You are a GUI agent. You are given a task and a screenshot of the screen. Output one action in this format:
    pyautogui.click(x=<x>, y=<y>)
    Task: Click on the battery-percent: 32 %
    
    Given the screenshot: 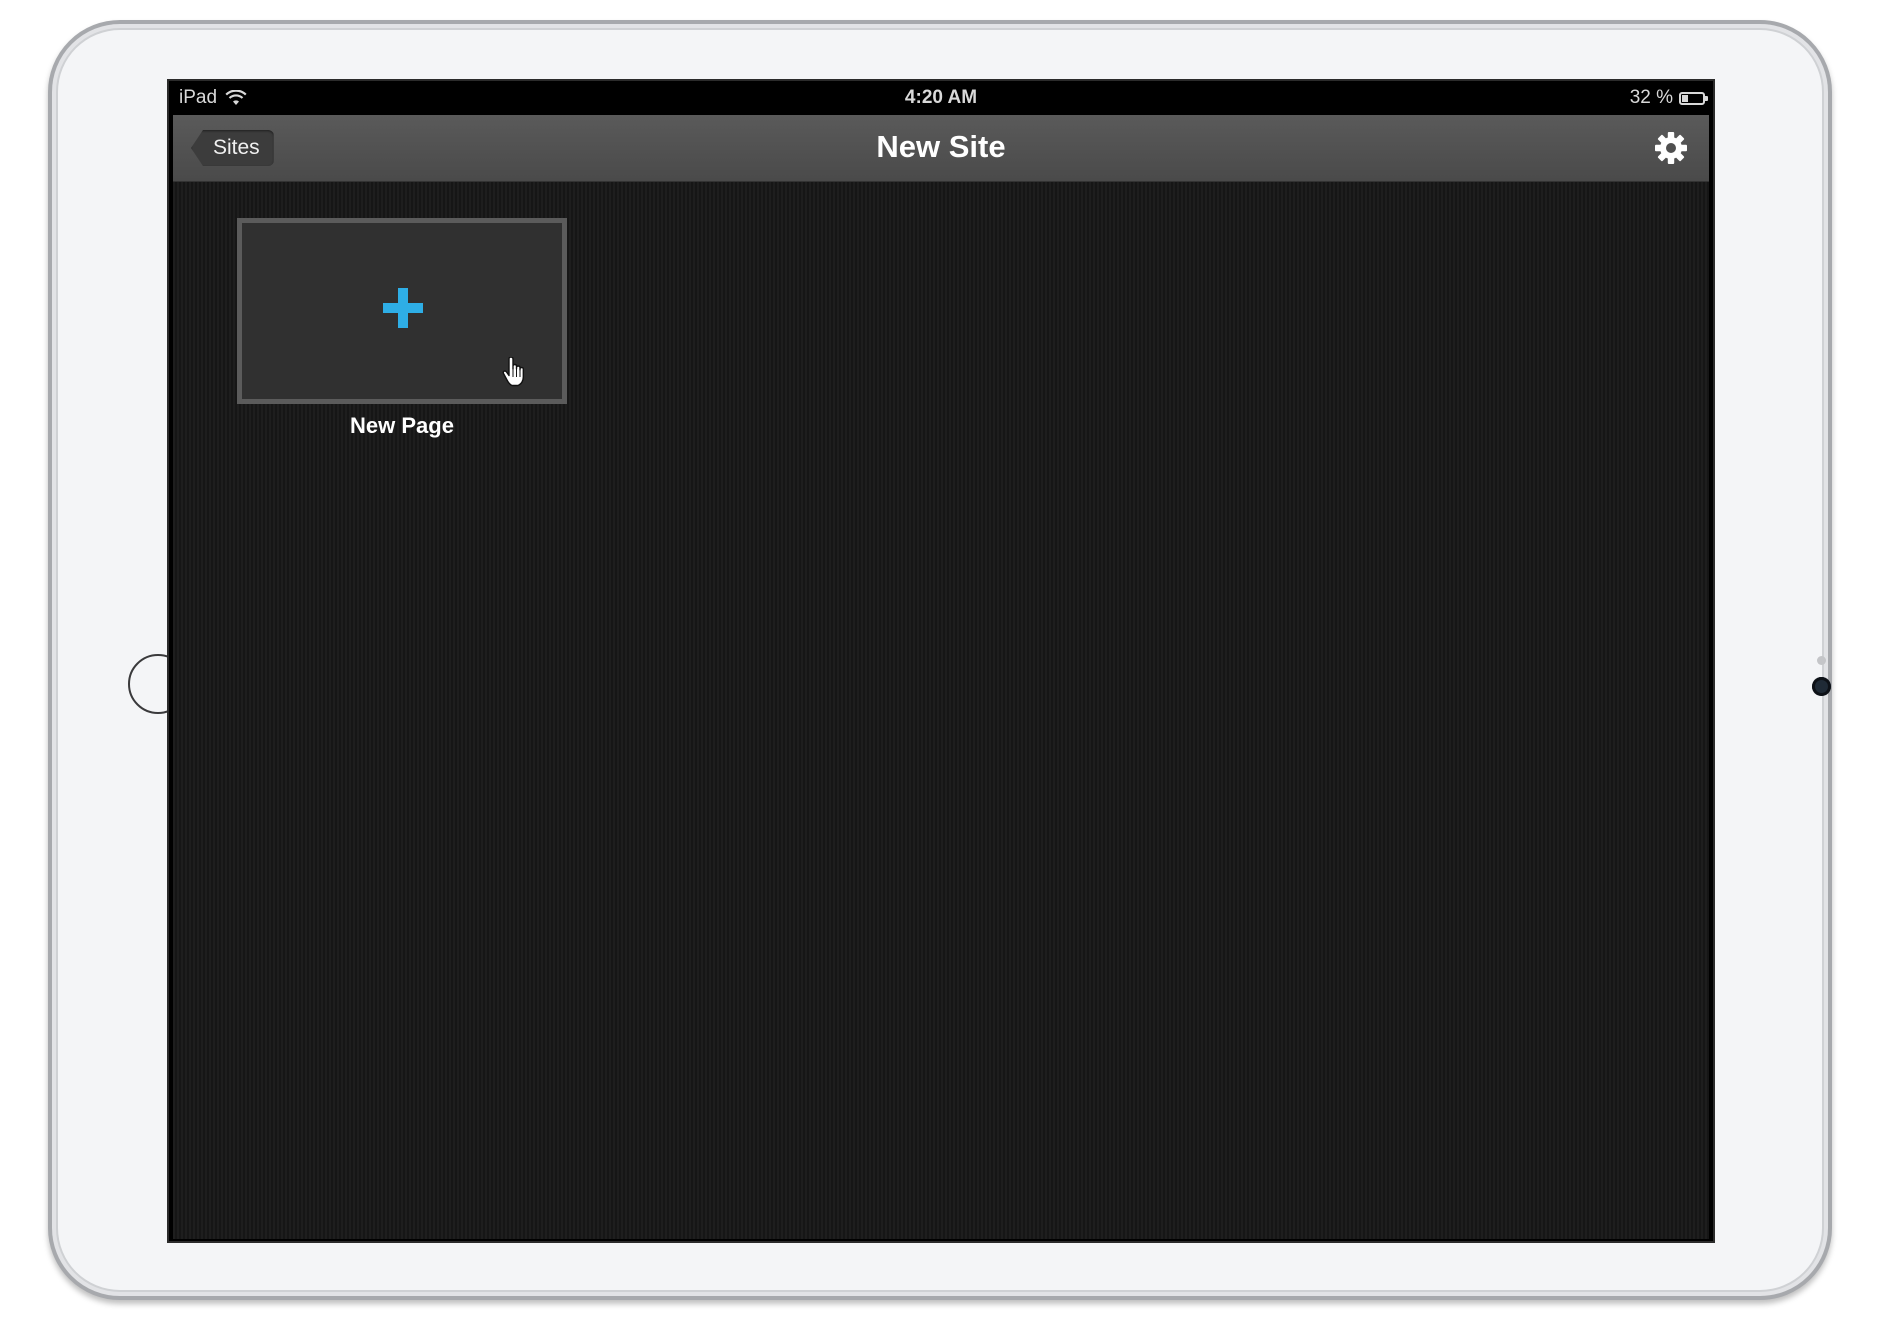 What is the action you would take?
    pyautogui.click(x=1651, y=97)
    